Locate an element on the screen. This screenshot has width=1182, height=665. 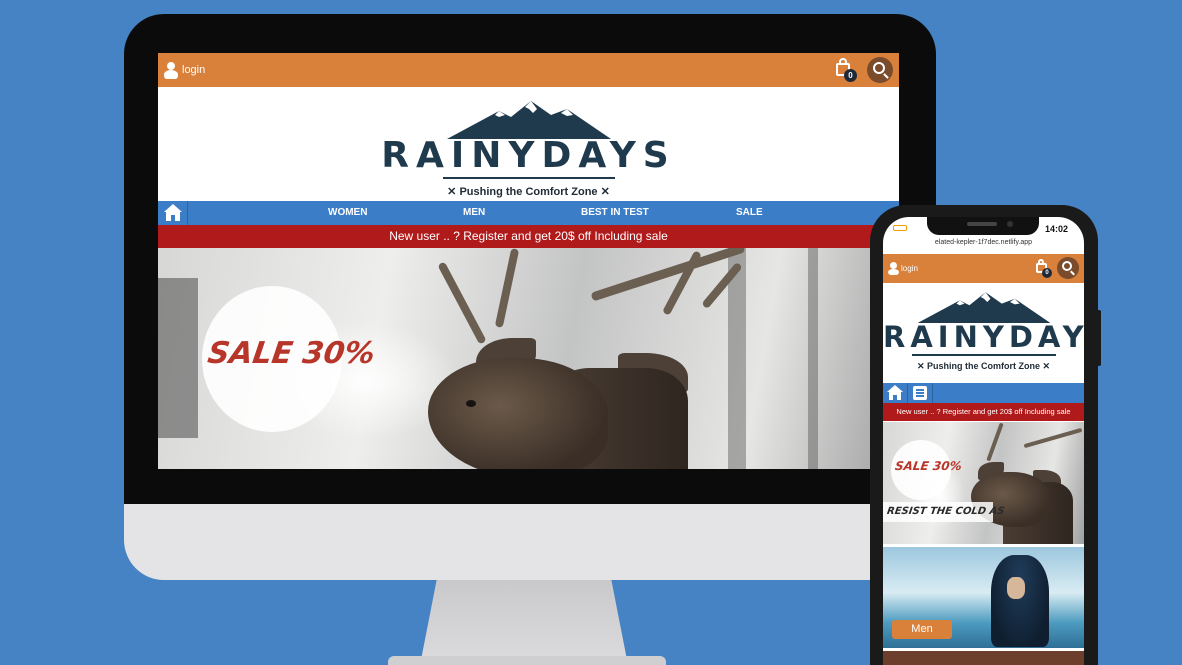
phone-side-button is located at coordinates (1099, 338).